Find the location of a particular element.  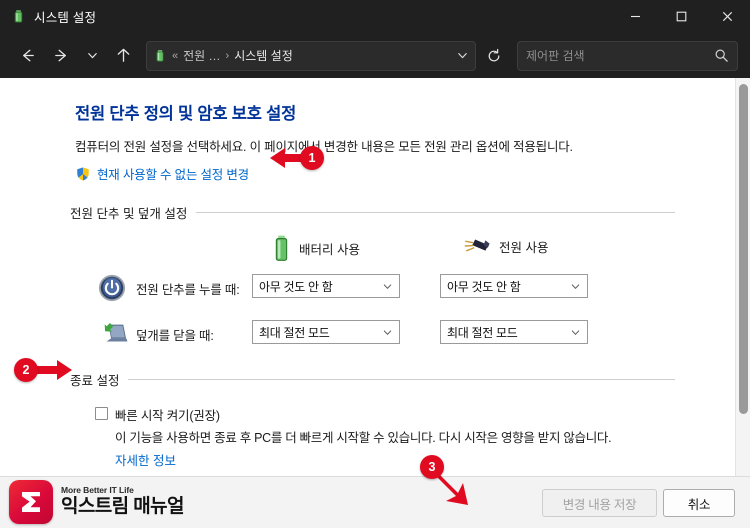

close-button is located at coordinates (727, 16).